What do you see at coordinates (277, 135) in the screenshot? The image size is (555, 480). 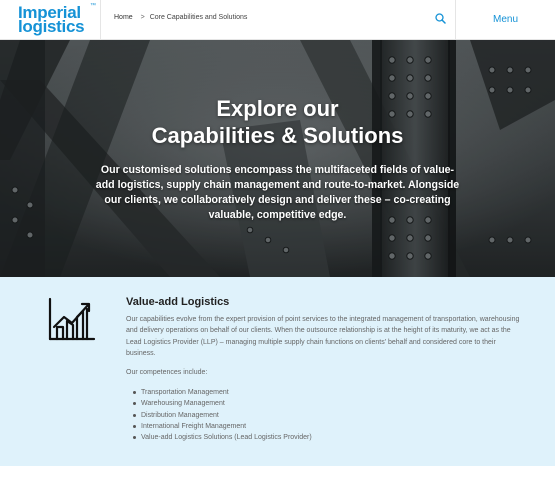 I see `hero-title-line2: Capabilities & Solutions` at bounding box center [277, 135].